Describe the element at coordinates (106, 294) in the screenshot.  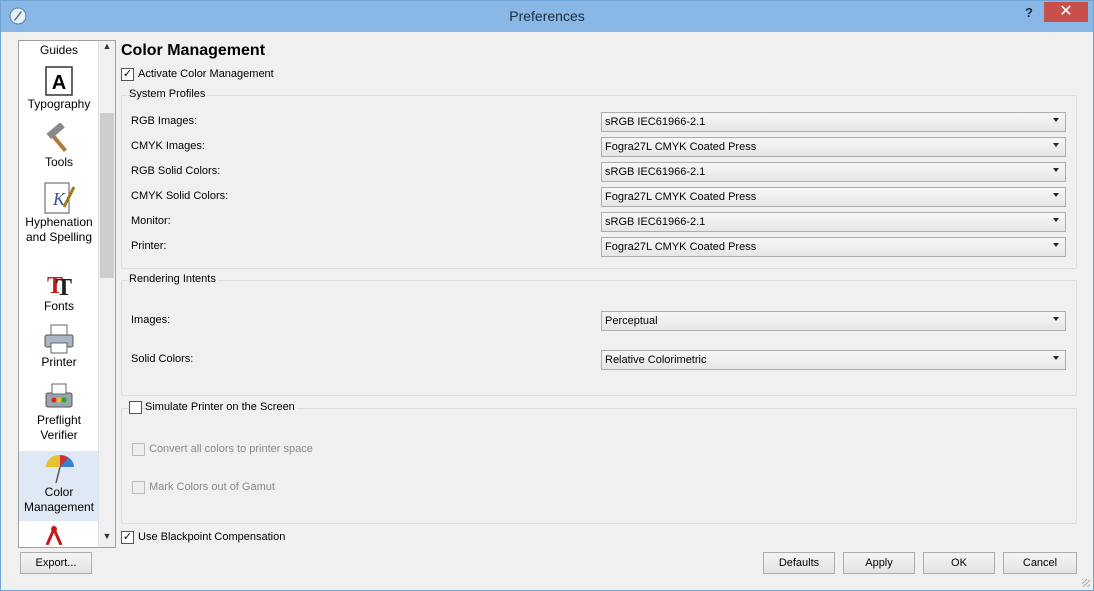
I see `sidebar-scrollbar: ▲ ▼` at that location.